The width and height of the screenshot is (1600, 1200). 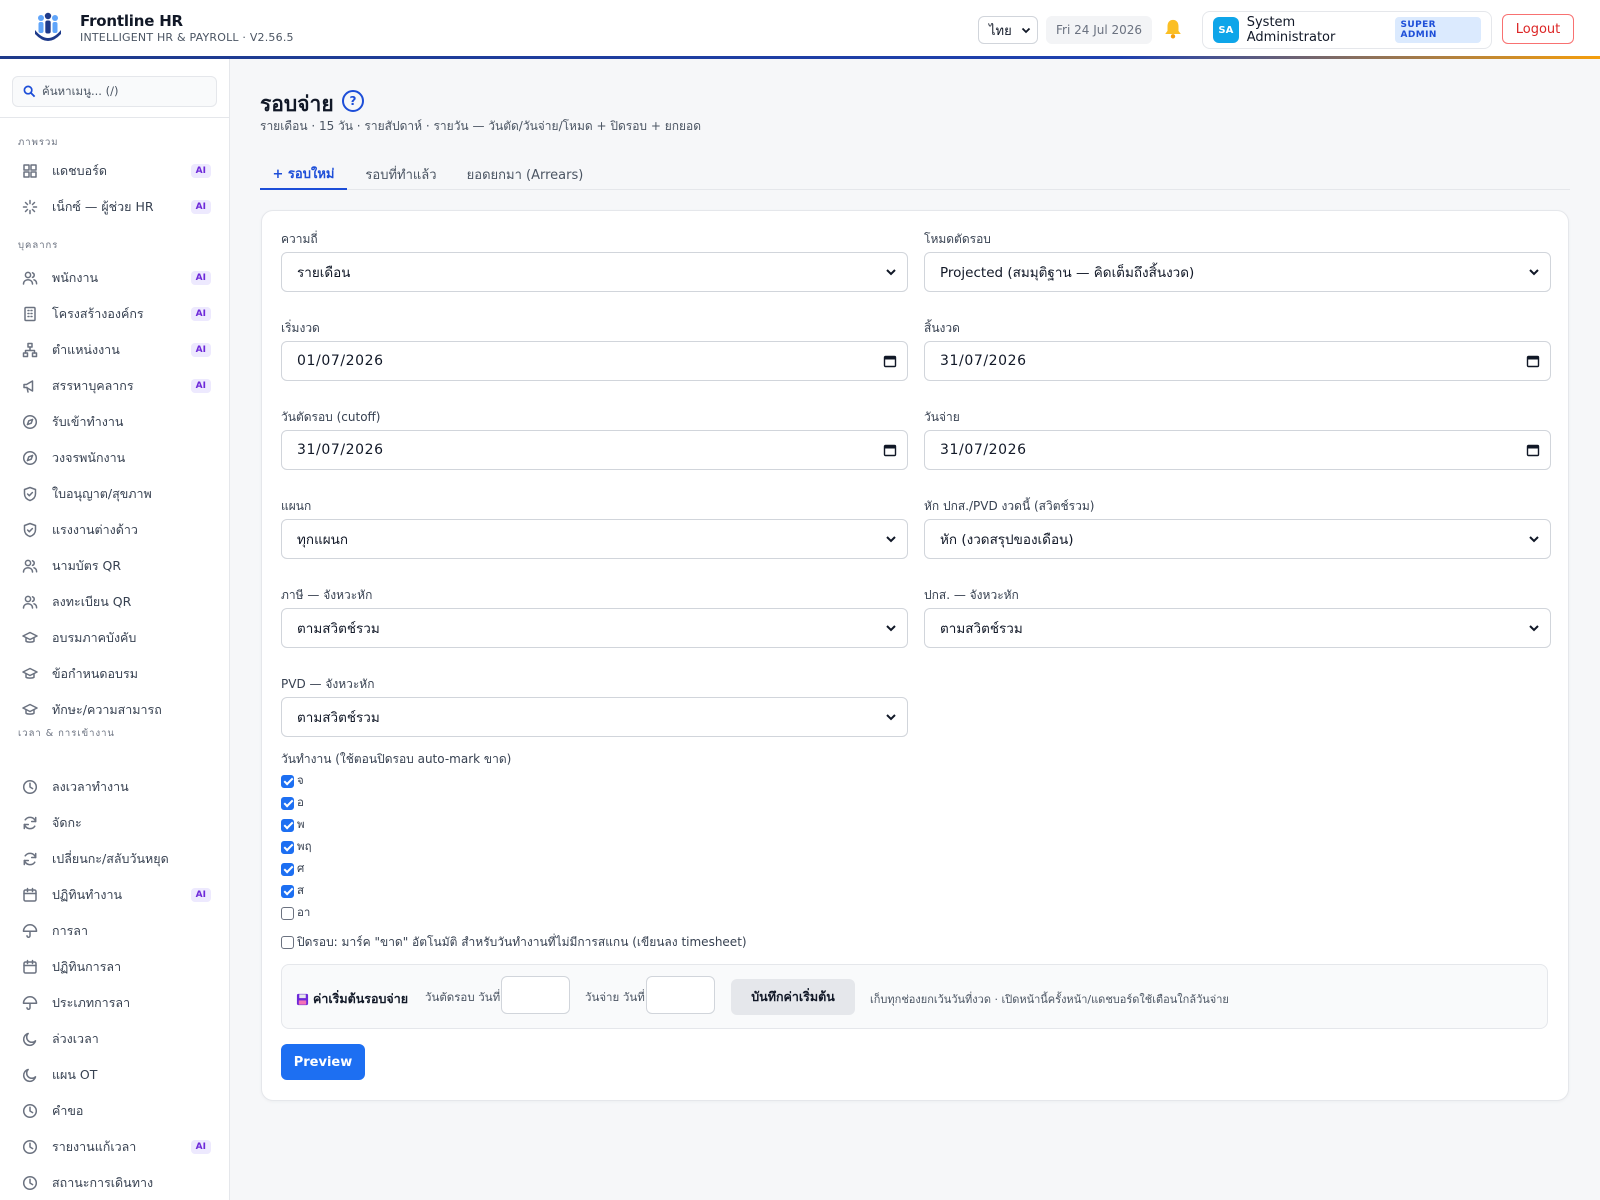 I want to click on graduation-cap-icon, so click(x=30, y=637).